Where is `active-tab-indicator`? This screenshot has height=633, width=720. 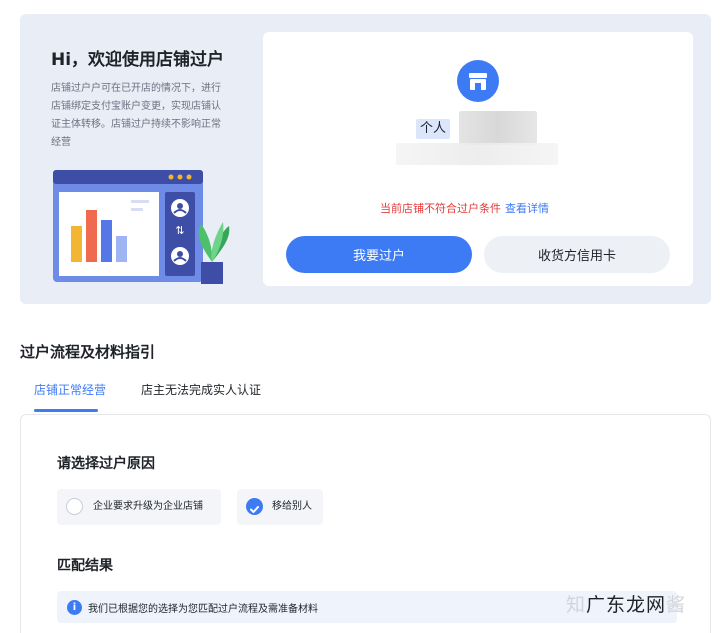 active-tab-indicator is located at coordinates (66, 410).